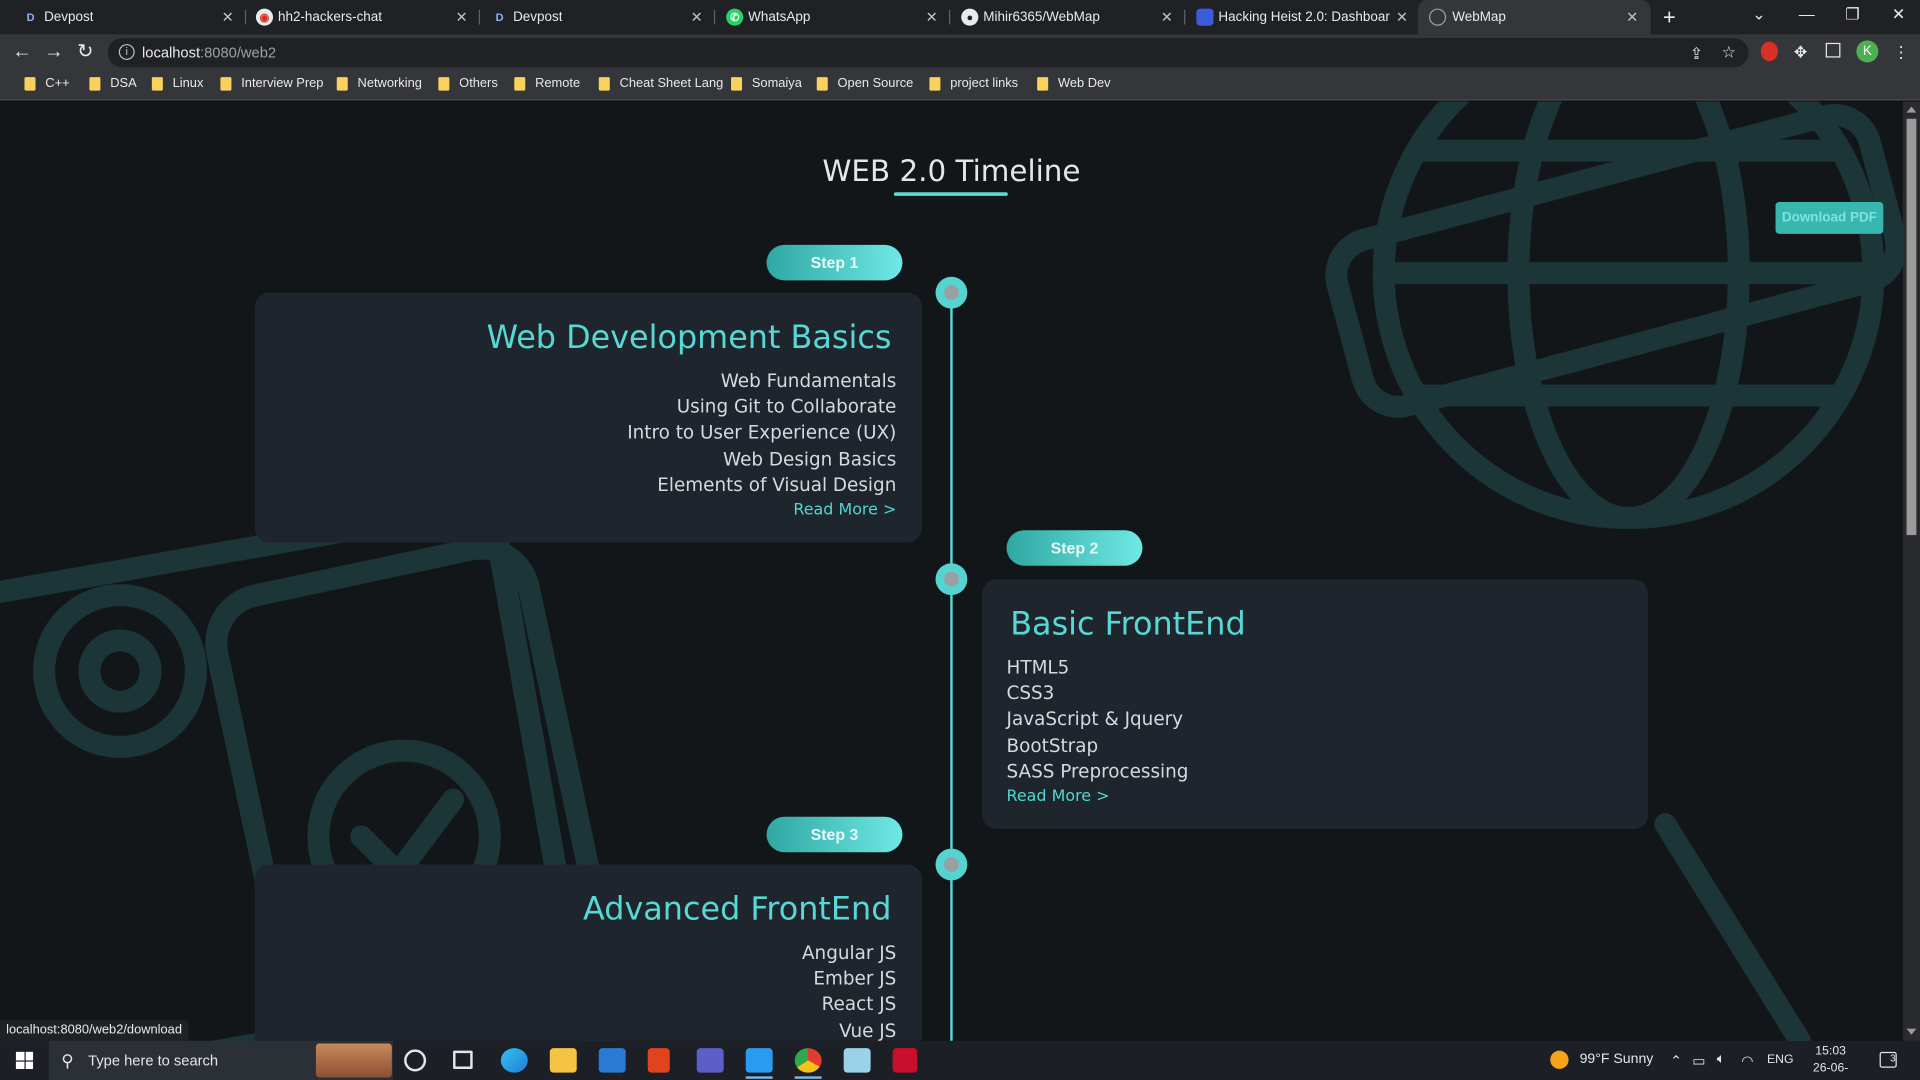  Describe the element at coordinates (1074, 83) in the screenshot. I see `bookmark-folder: Web Dev` at that location.